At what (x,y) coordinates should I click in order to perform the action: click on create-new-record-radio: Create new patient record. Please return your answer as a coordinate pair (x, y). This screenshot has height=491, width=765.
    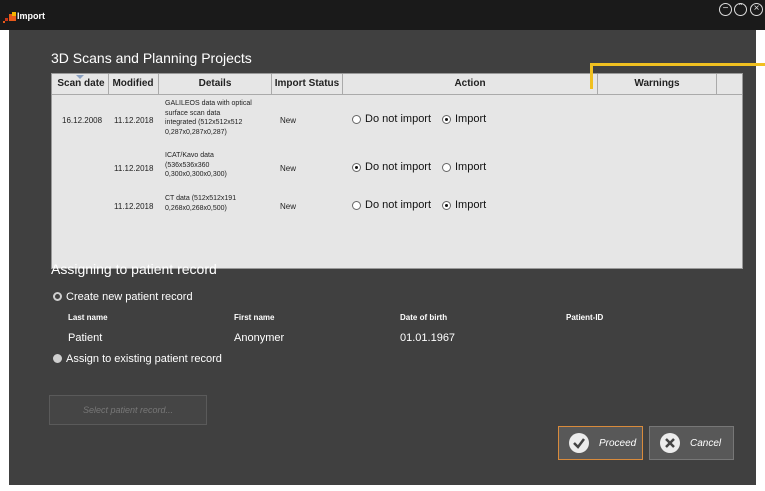
    Looking at the image, I should click on (123, 297).